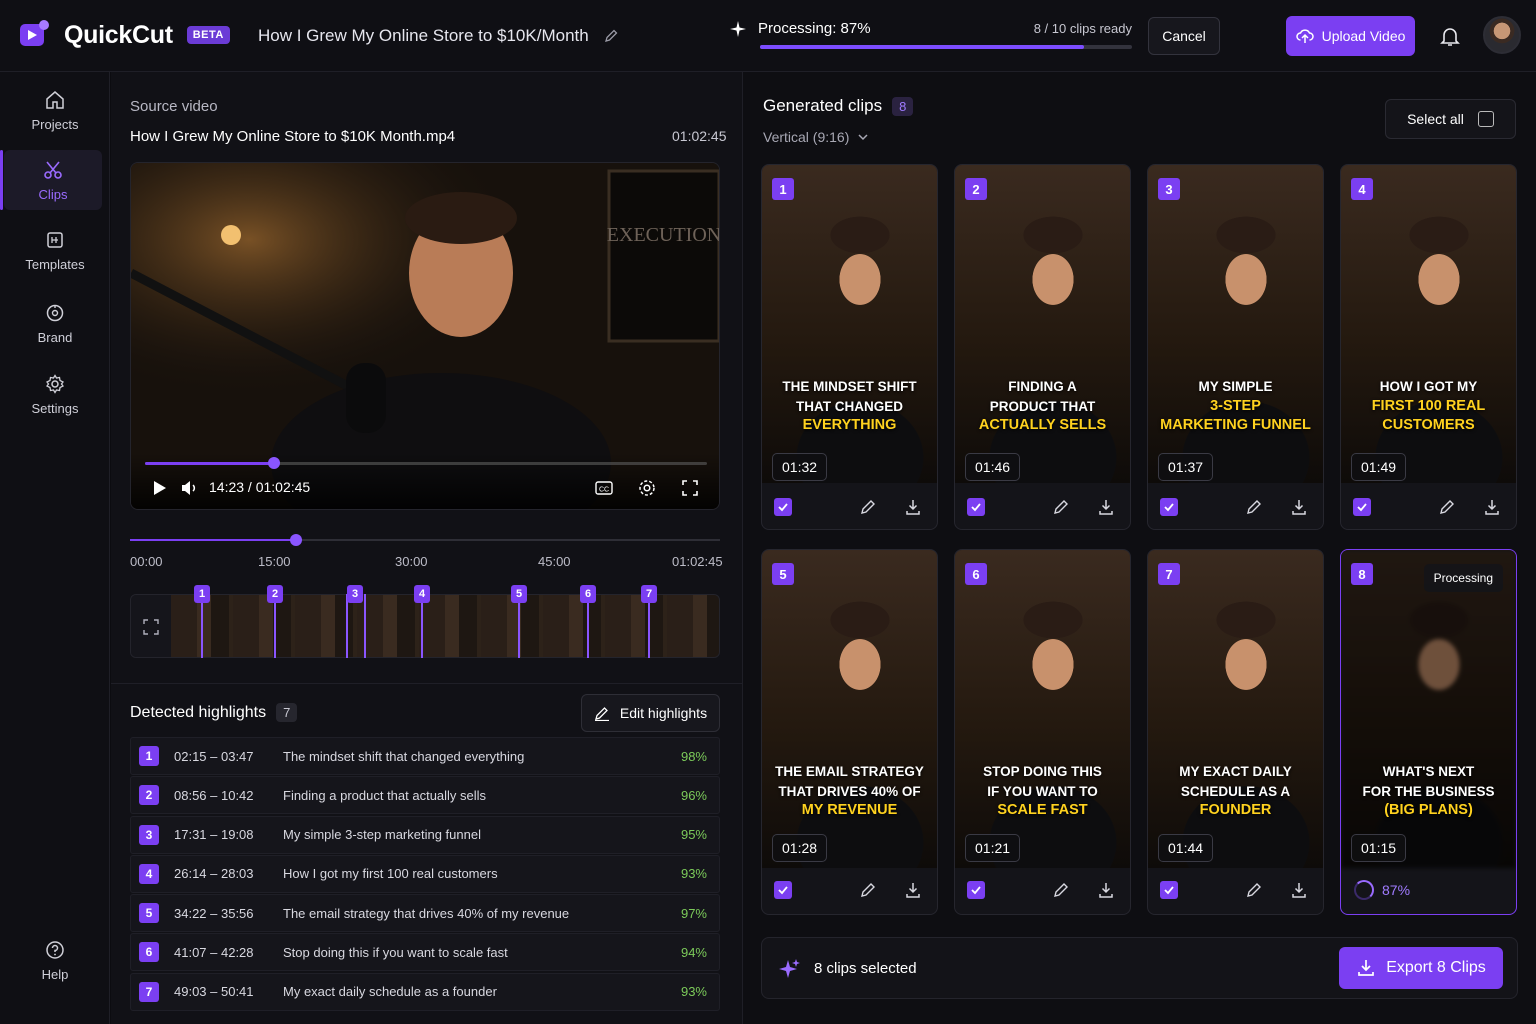  Describe the element at coordinates (976, 574) in the screenshot. I see `clip-number-badge: 6` at that location.